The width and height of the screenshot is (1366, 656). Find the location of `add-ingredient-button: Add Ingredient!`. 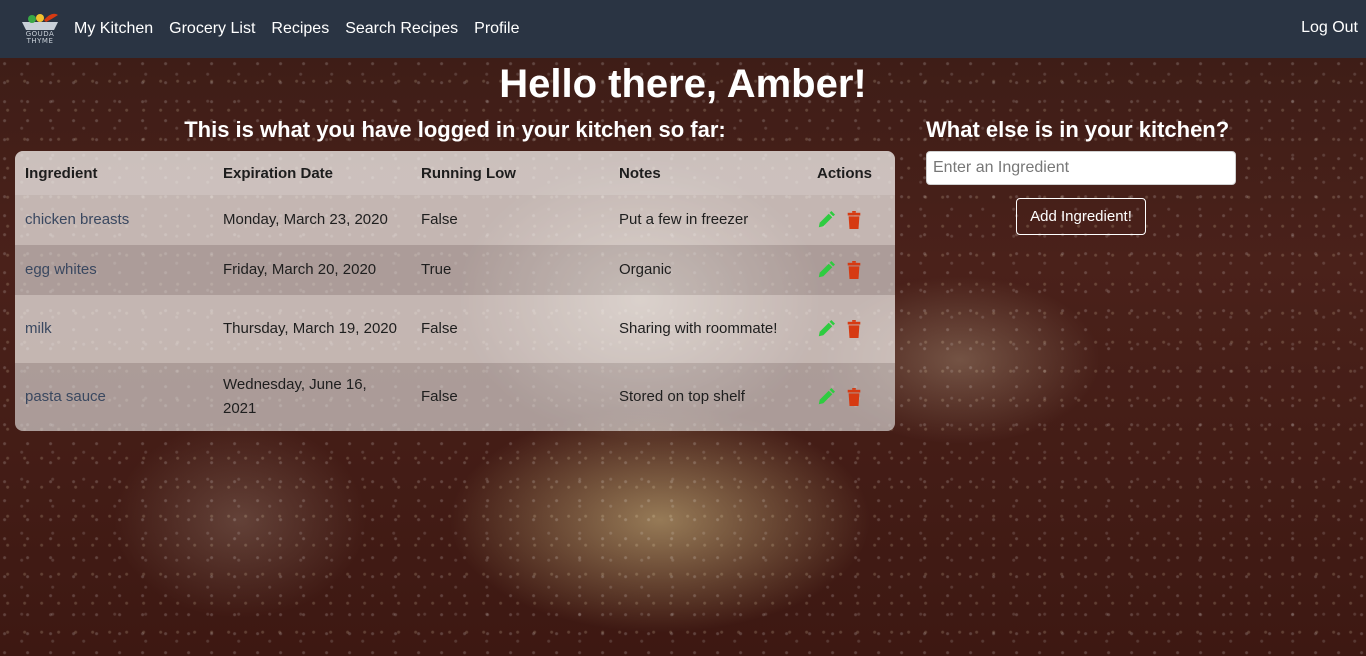

add-ingredient-button: Add Ingredient! is located at coordinates (1081, 216).